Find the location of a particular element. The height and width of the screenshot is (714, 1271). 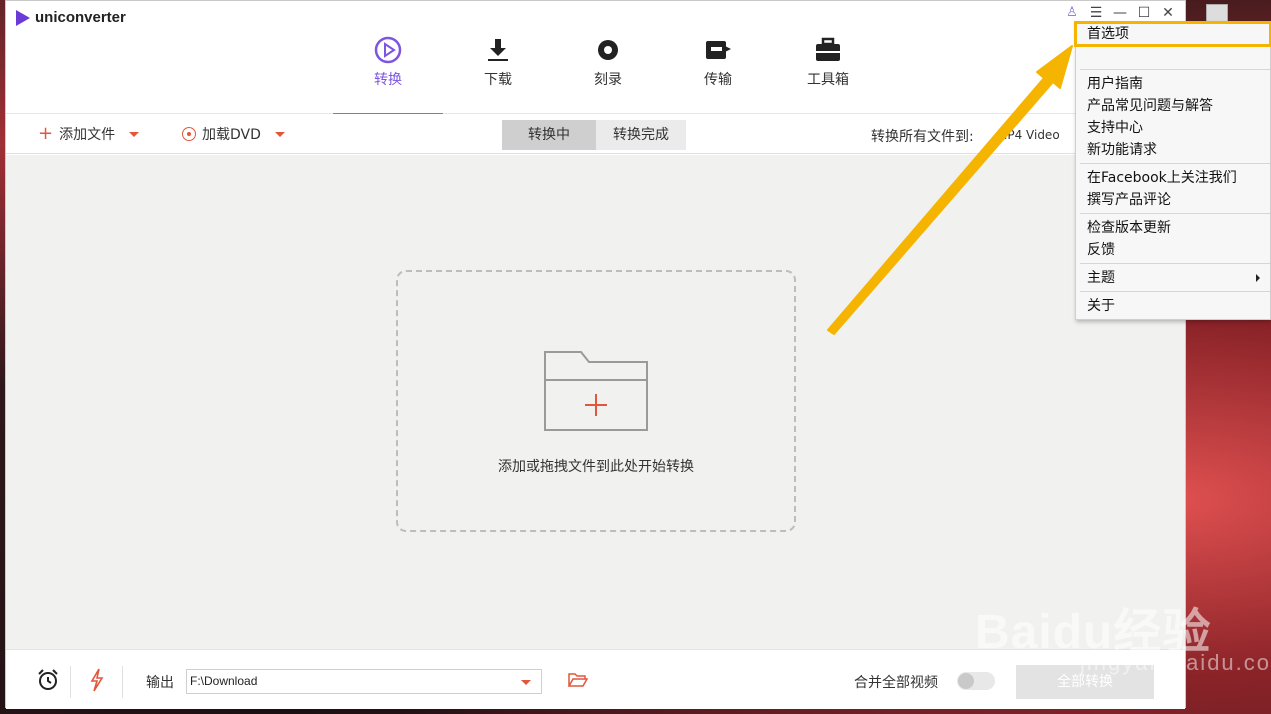

menu-spacer is located at coordinates (1173, 56).